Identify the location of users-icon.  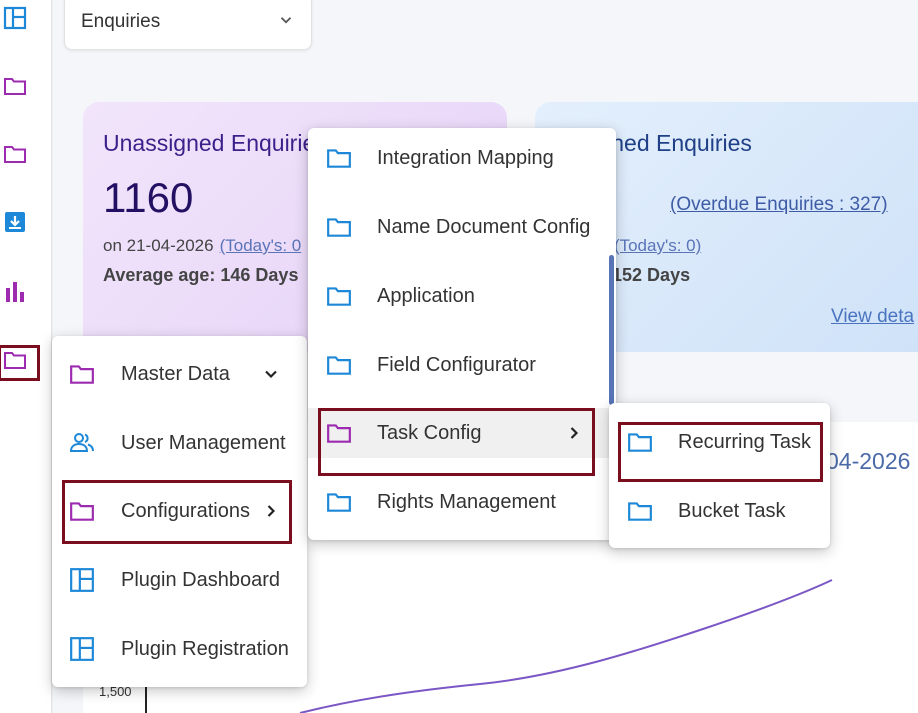
(82, 443).